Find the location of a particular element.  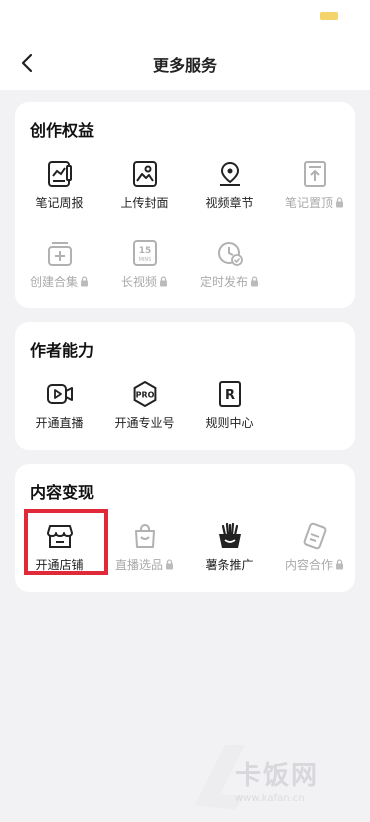

item-upload-cover: 上传封面 is located at coordinates (144, 190).